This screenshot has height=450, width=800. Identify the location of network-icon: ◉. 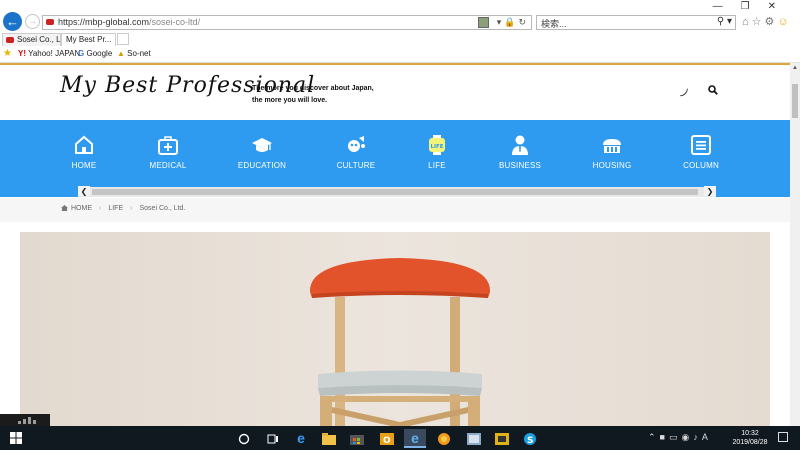
(688, 437).